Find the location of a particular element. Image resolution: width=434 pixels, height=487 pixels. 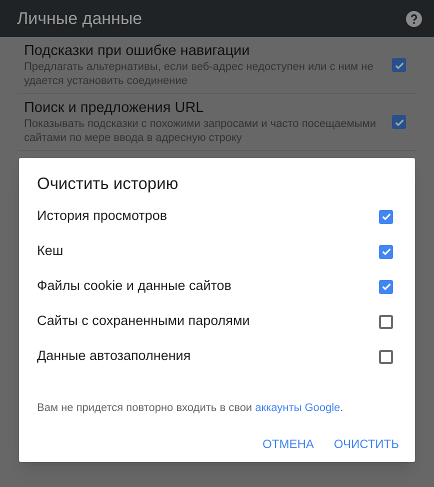

option-label: Кеш is located at coordinates (50, 251).